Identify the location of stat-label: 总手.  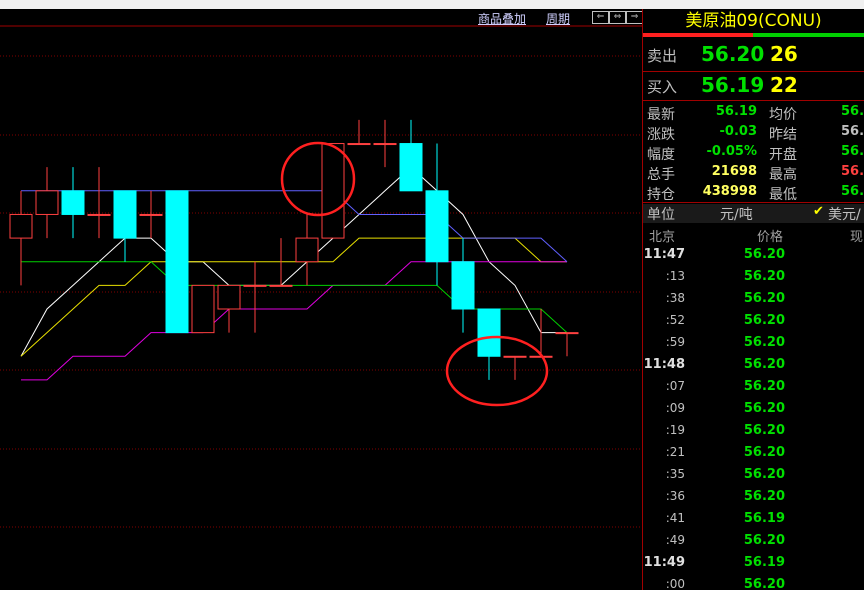
(661, 175).